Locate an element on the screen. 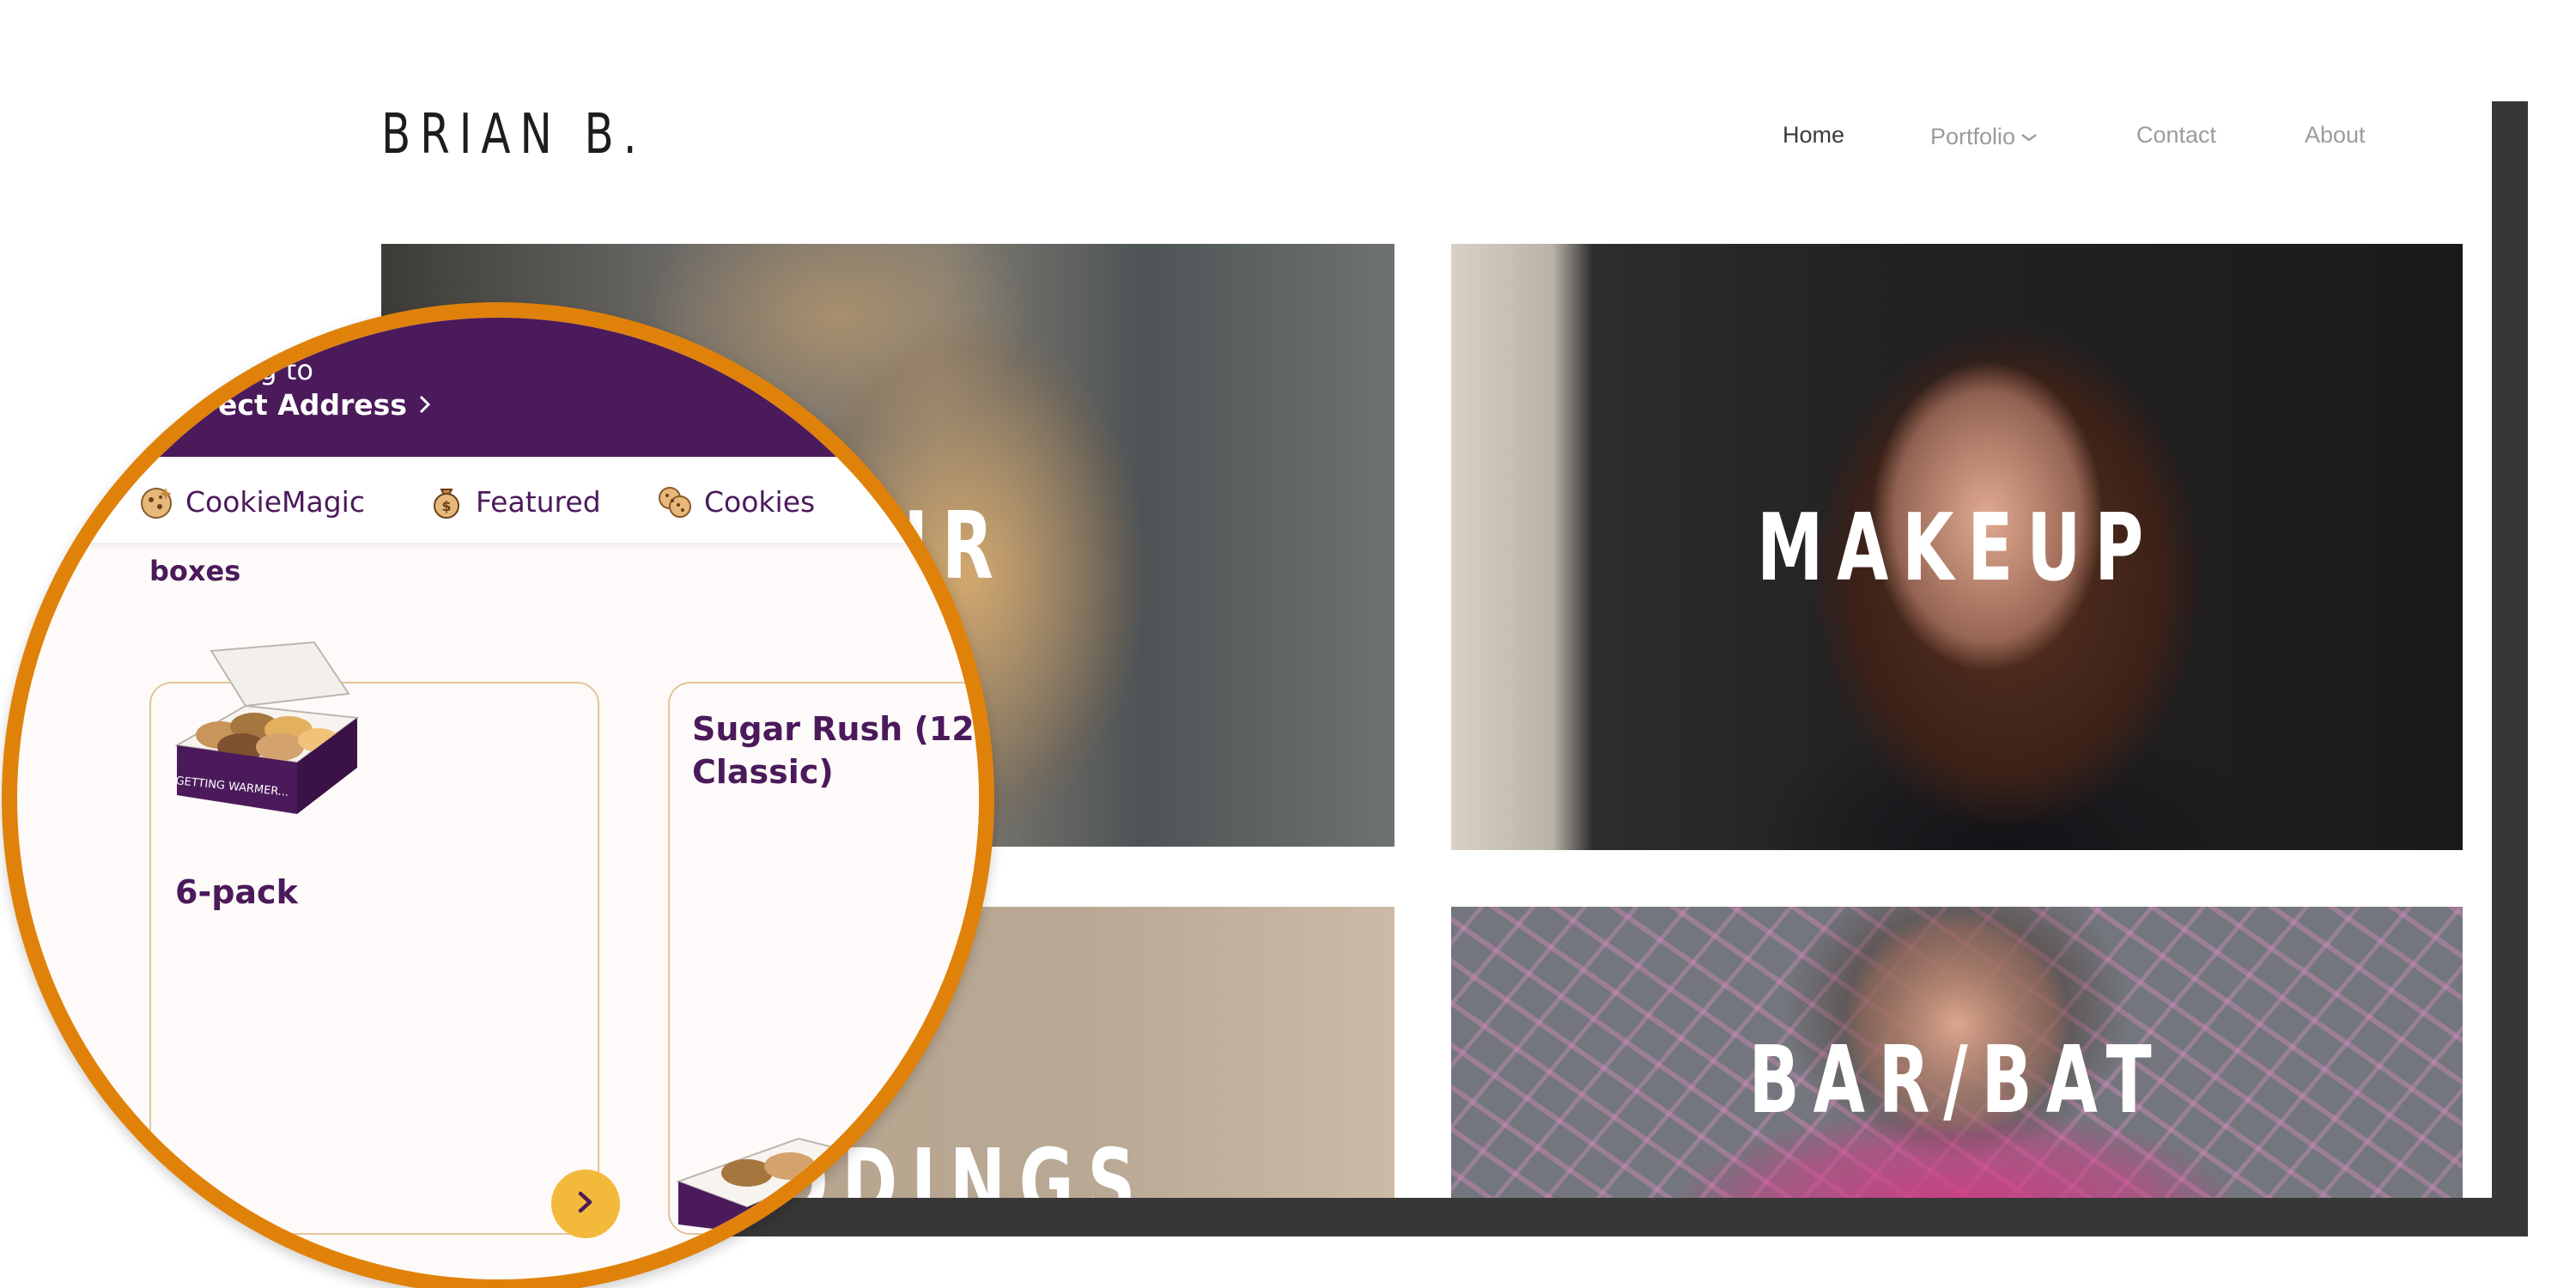 The image size is (2576, 1288). product-card-6-pack: GETTING WARMER... 6-pack is located at coordinates (374, 938).